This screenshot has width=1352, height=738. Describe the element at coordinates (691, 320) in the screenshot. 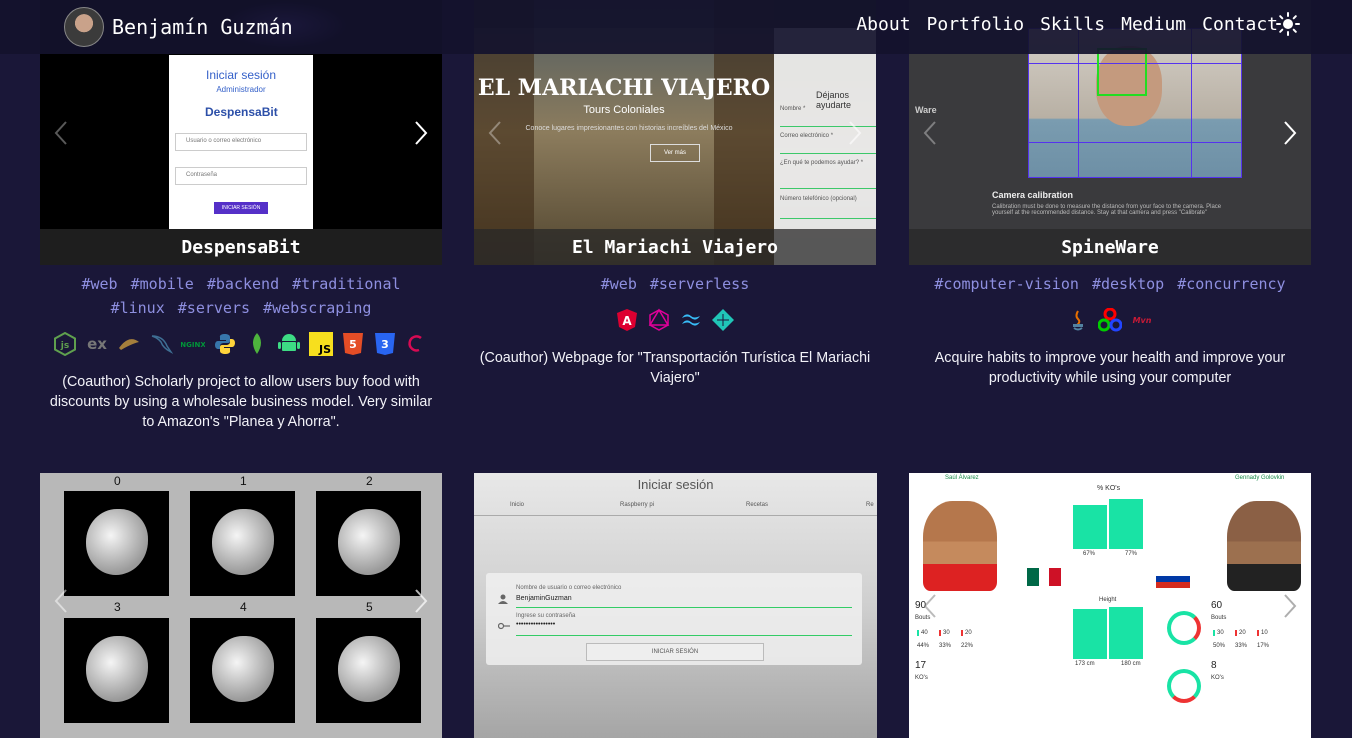

I see `tailwind-icon` at that location.